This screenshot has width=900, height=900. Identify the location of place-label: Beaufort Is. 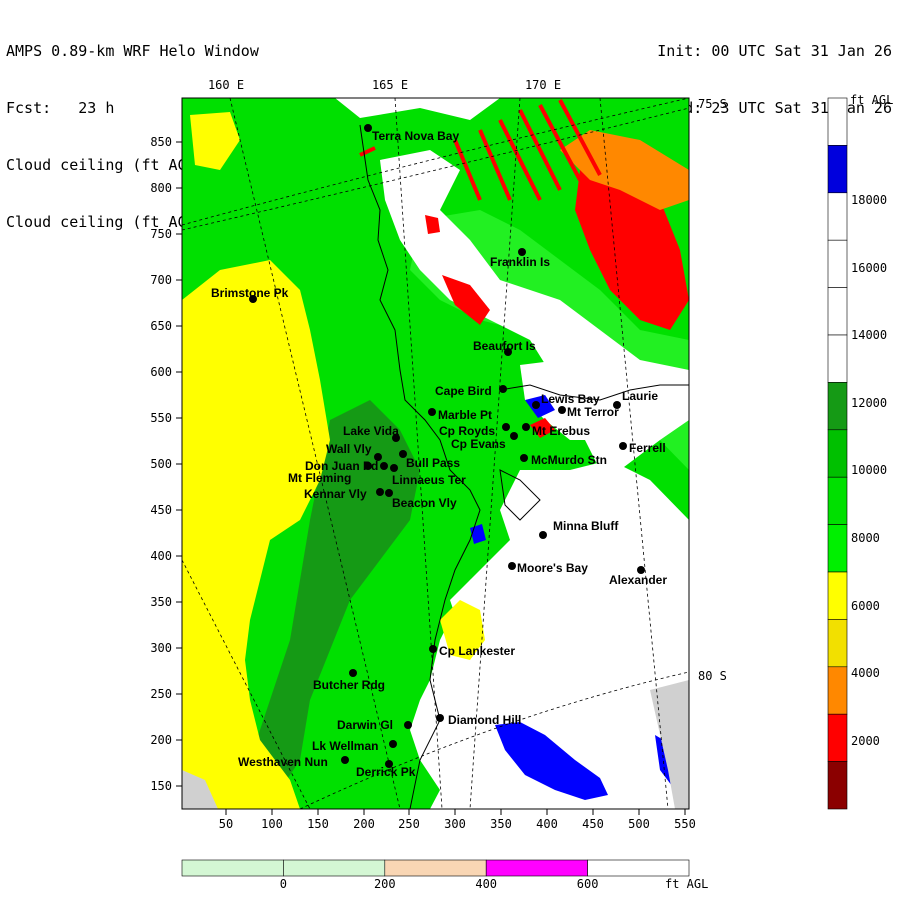
(504, 346).